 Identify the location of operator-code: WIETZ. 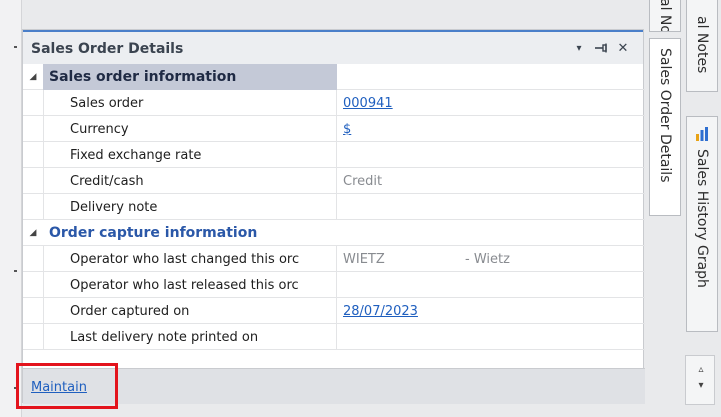
(364, 259).